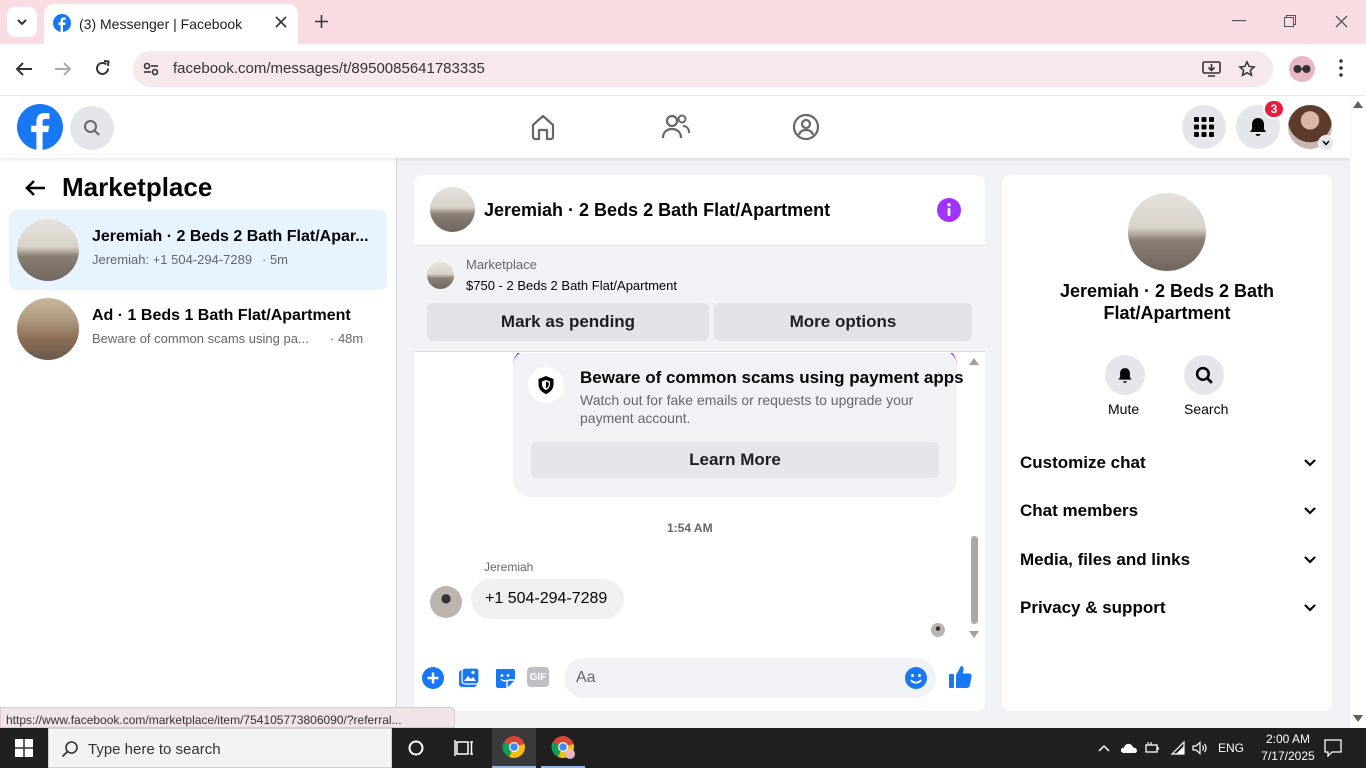 This screenshot has height=768, width=1366. What do you see at coordinates (92, 128) in the screenshot?
I see `facebook-search-button` at bounding box center [92, 128].